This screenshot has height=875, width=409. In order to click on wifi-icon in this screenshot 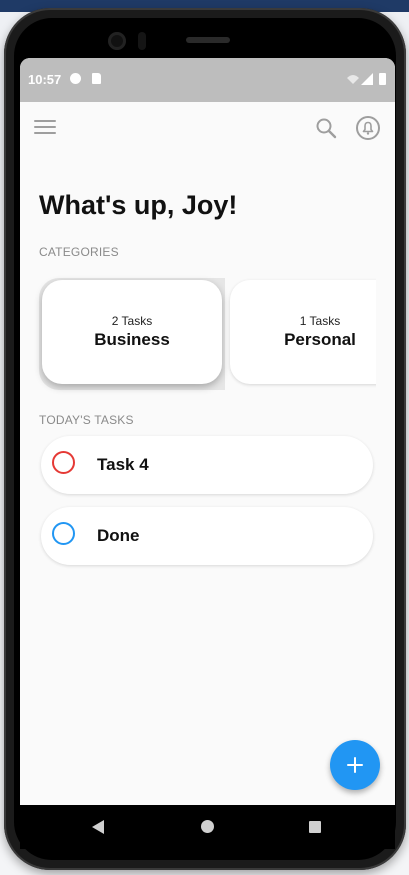, I will do `click(353, 79)`.